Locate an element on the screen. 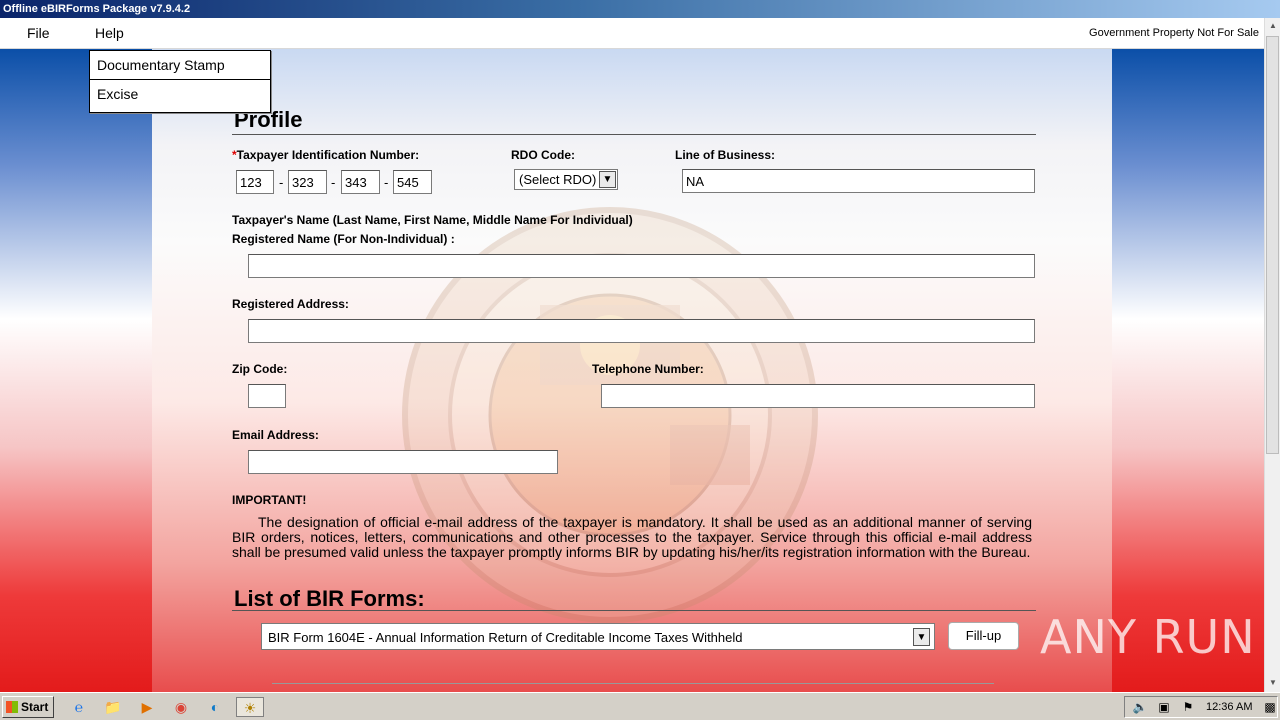 Image resolution: width=1280 pixels, height=720 pixels. scrollbar-thumb is located at coordinates (1272, 245).